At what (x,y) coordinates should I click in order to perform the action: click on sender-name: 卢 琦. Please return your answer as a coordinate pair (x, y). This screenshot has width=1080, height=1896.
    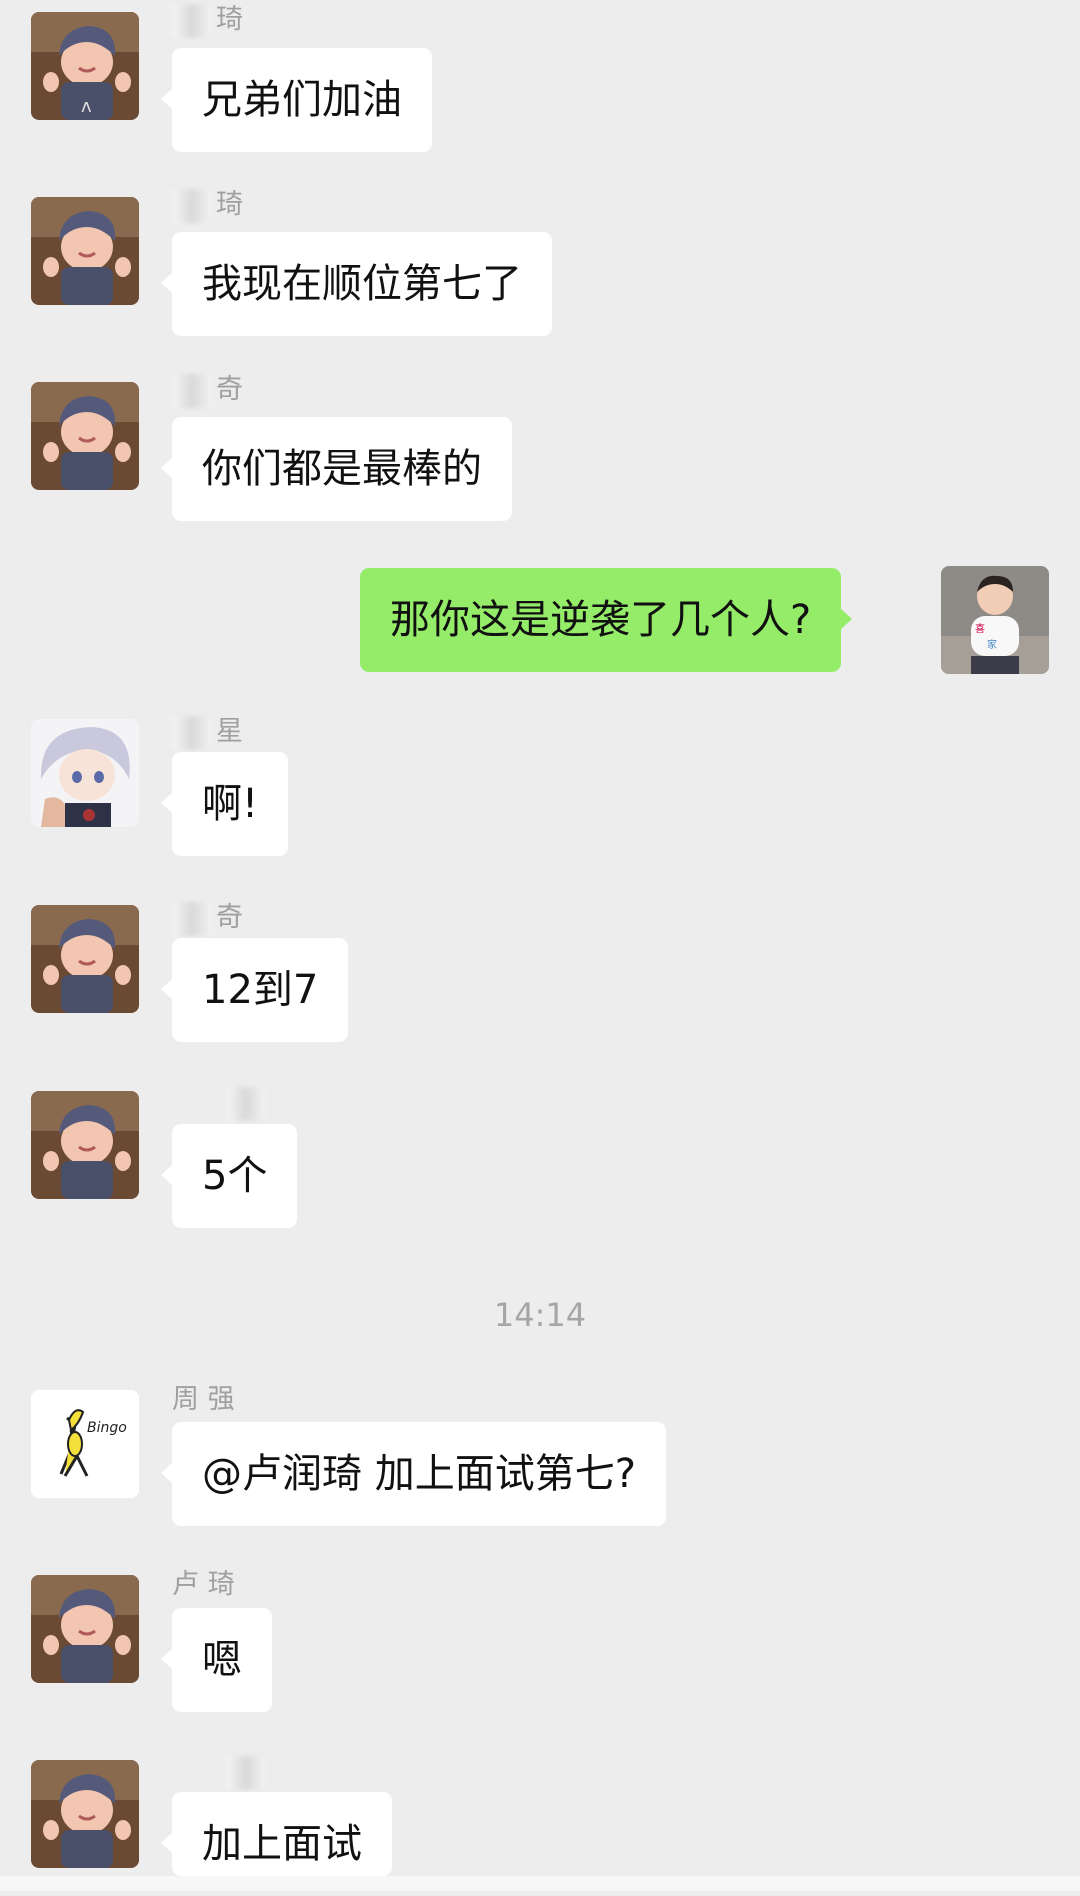
    Looking at the image, I should click on (203, 1584).